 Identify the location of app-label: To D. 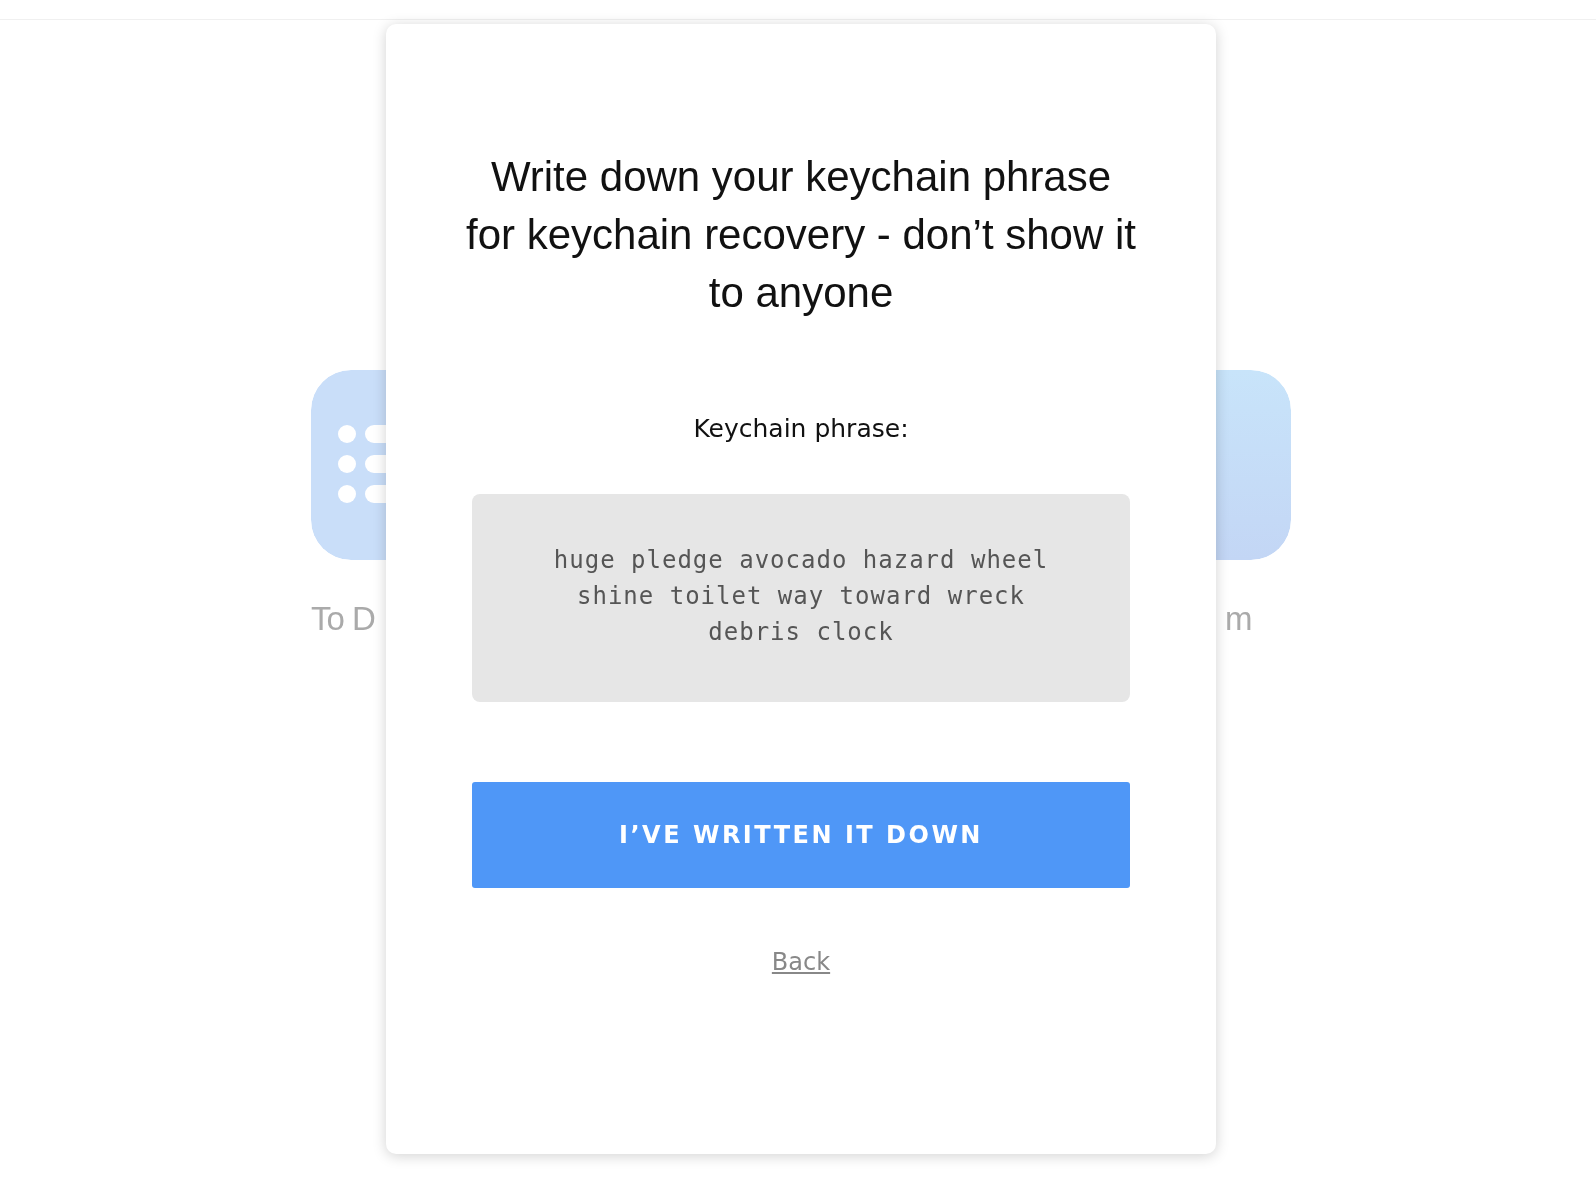
(343, 618).